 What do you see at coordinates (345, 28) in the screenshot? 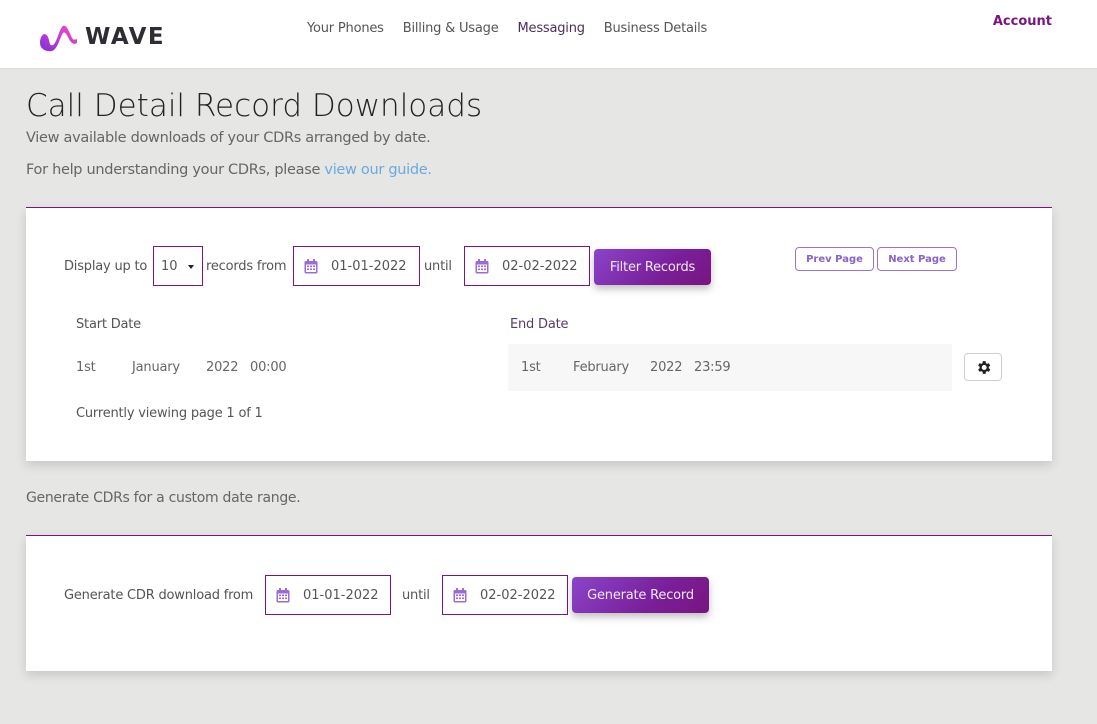
I see `nav-your-phones: Your Phones` at bounding box center [345, 28].